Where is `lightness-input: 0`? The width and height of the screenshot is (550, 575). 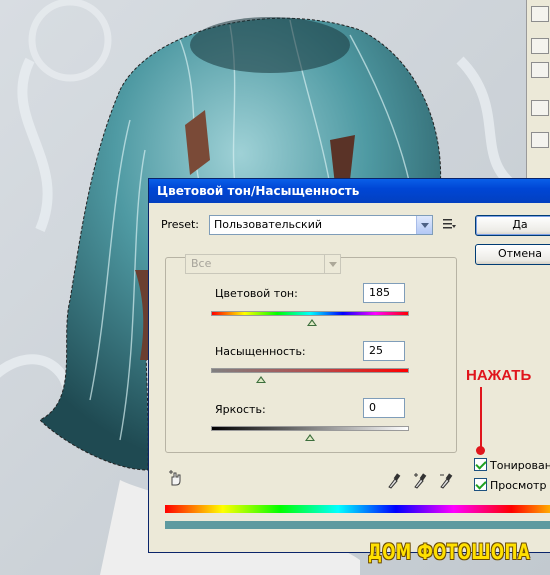
lightness-input: 0 is located at coordinates (384, 408).